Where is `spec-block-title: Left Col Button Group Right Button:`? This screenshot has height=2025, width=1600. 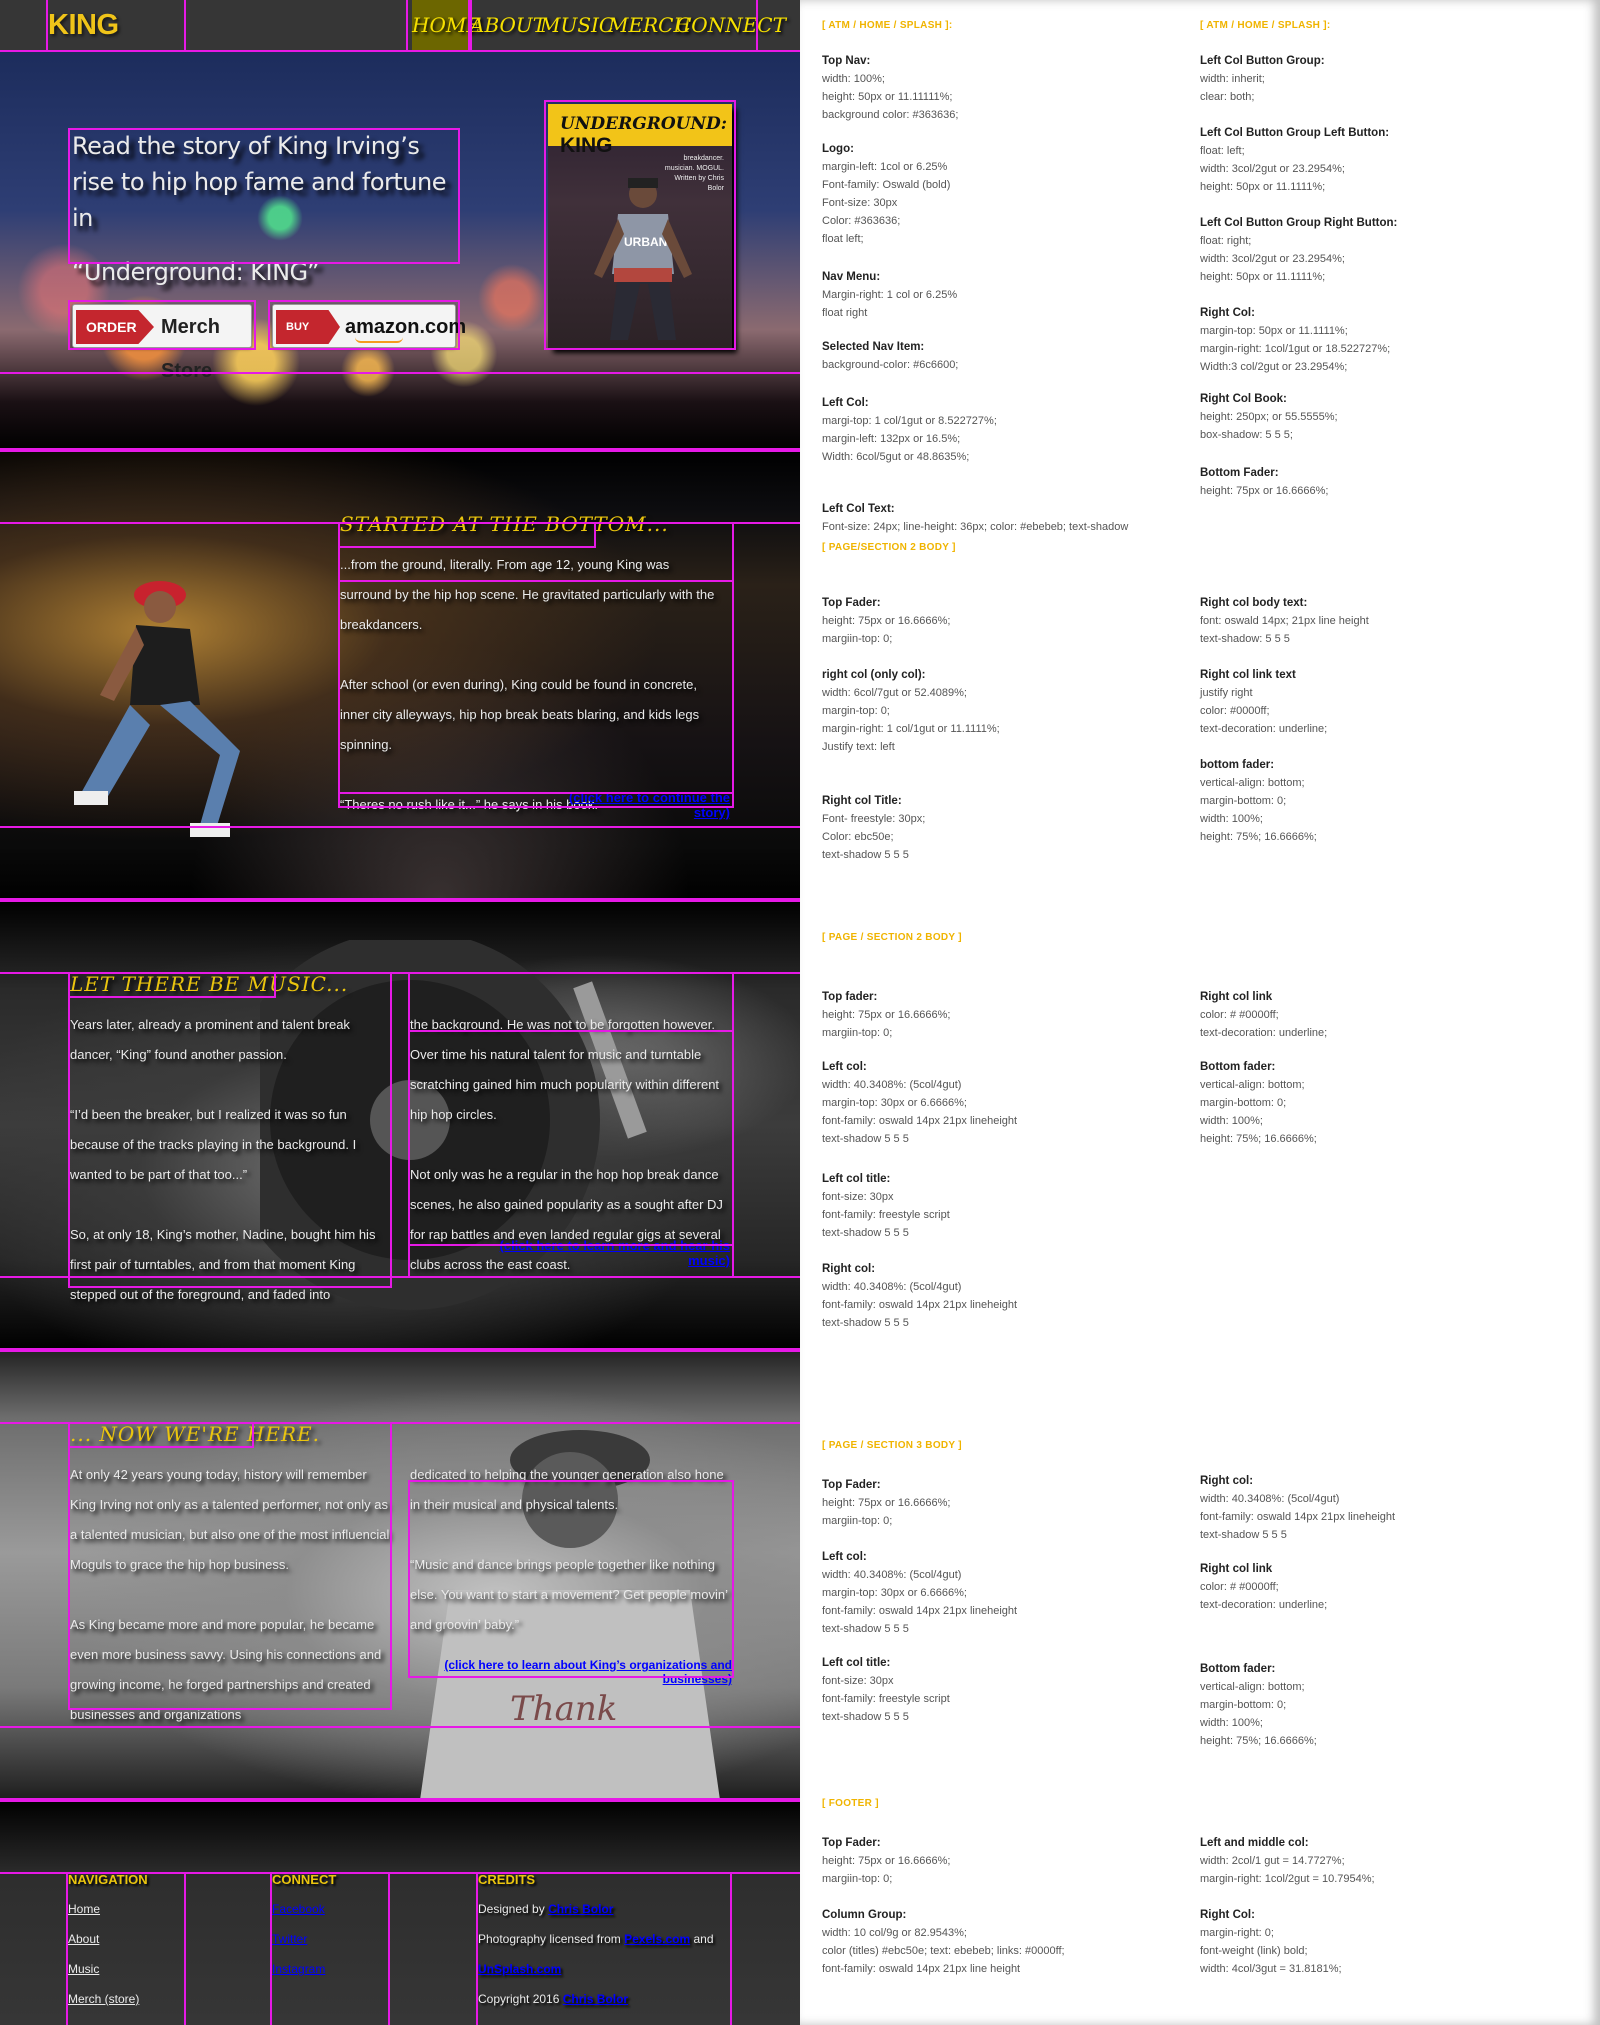 spec-block-title: Left Col Button Group Right Button: is located at coordinates (1299, 223).